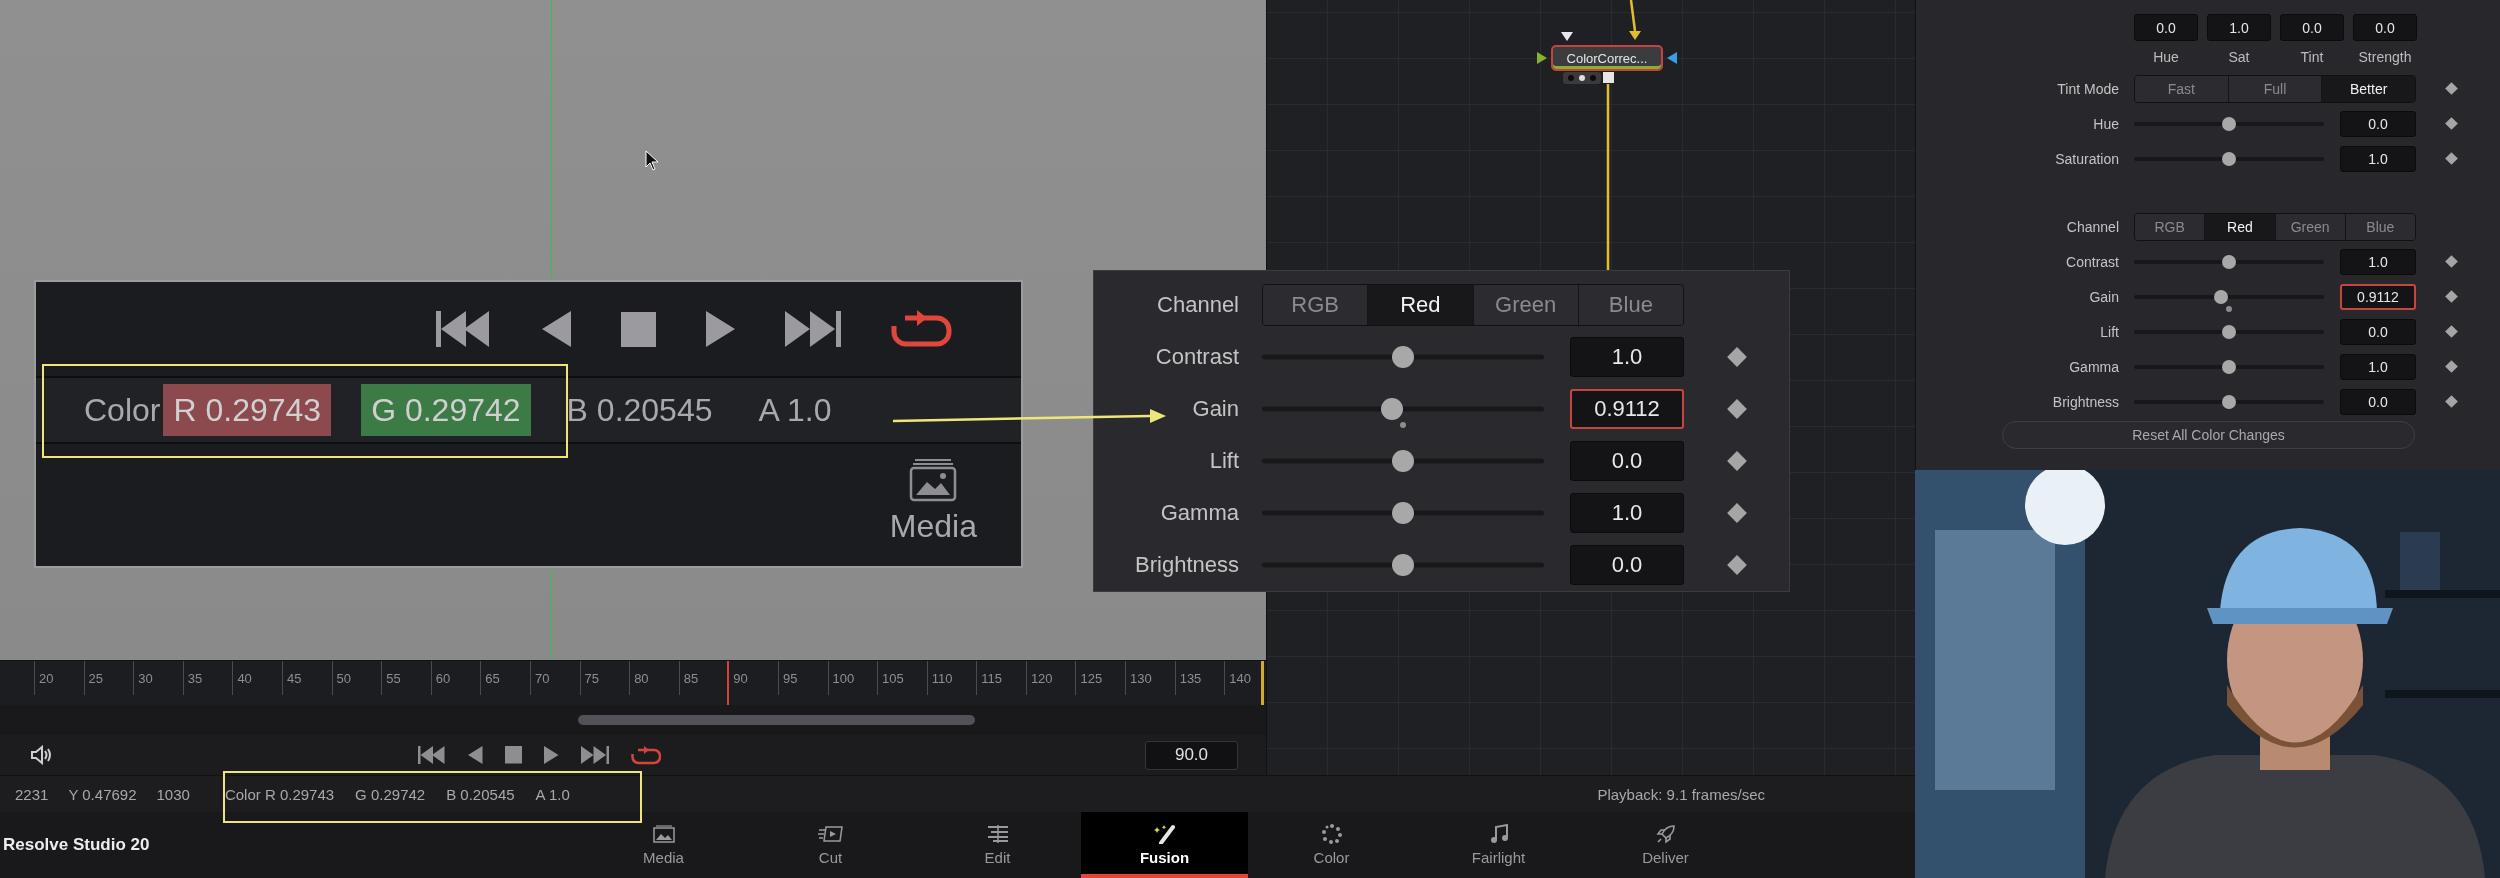 This screenshot has width=2500, height=878. I want to click on page-tab: Cut, so click(830, 845).